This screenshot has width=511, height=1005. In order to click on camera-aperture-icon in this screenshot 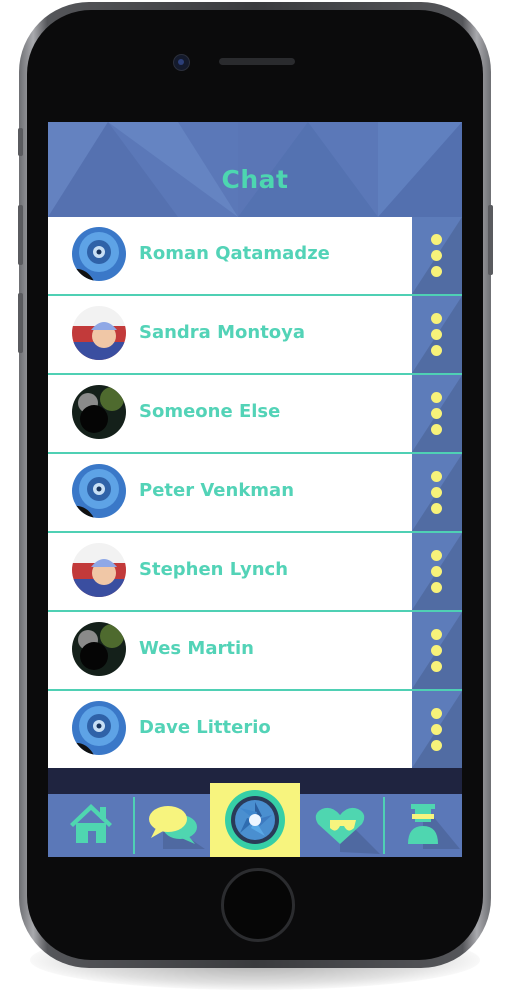, I will do `click(255, 820)`.